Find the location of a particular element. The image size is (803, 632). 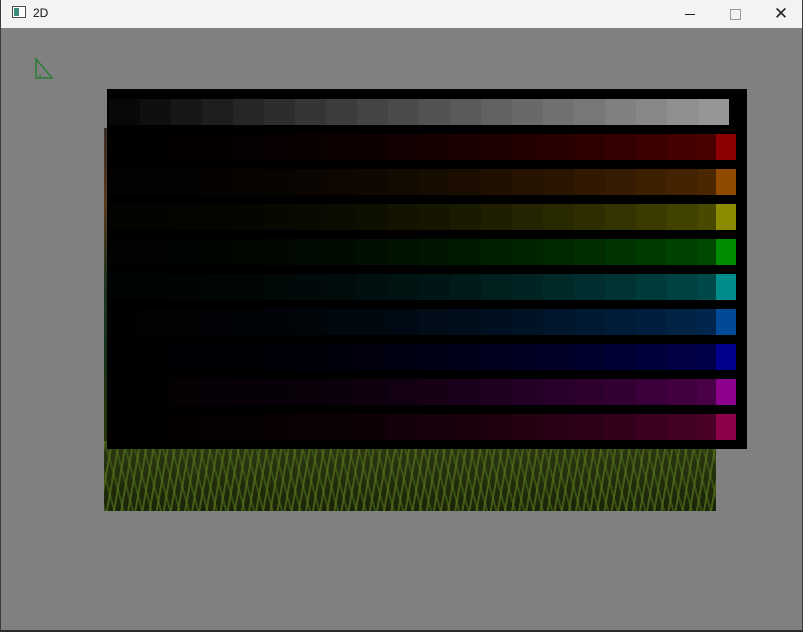

minimize-button is located at coordinates (690, 14).